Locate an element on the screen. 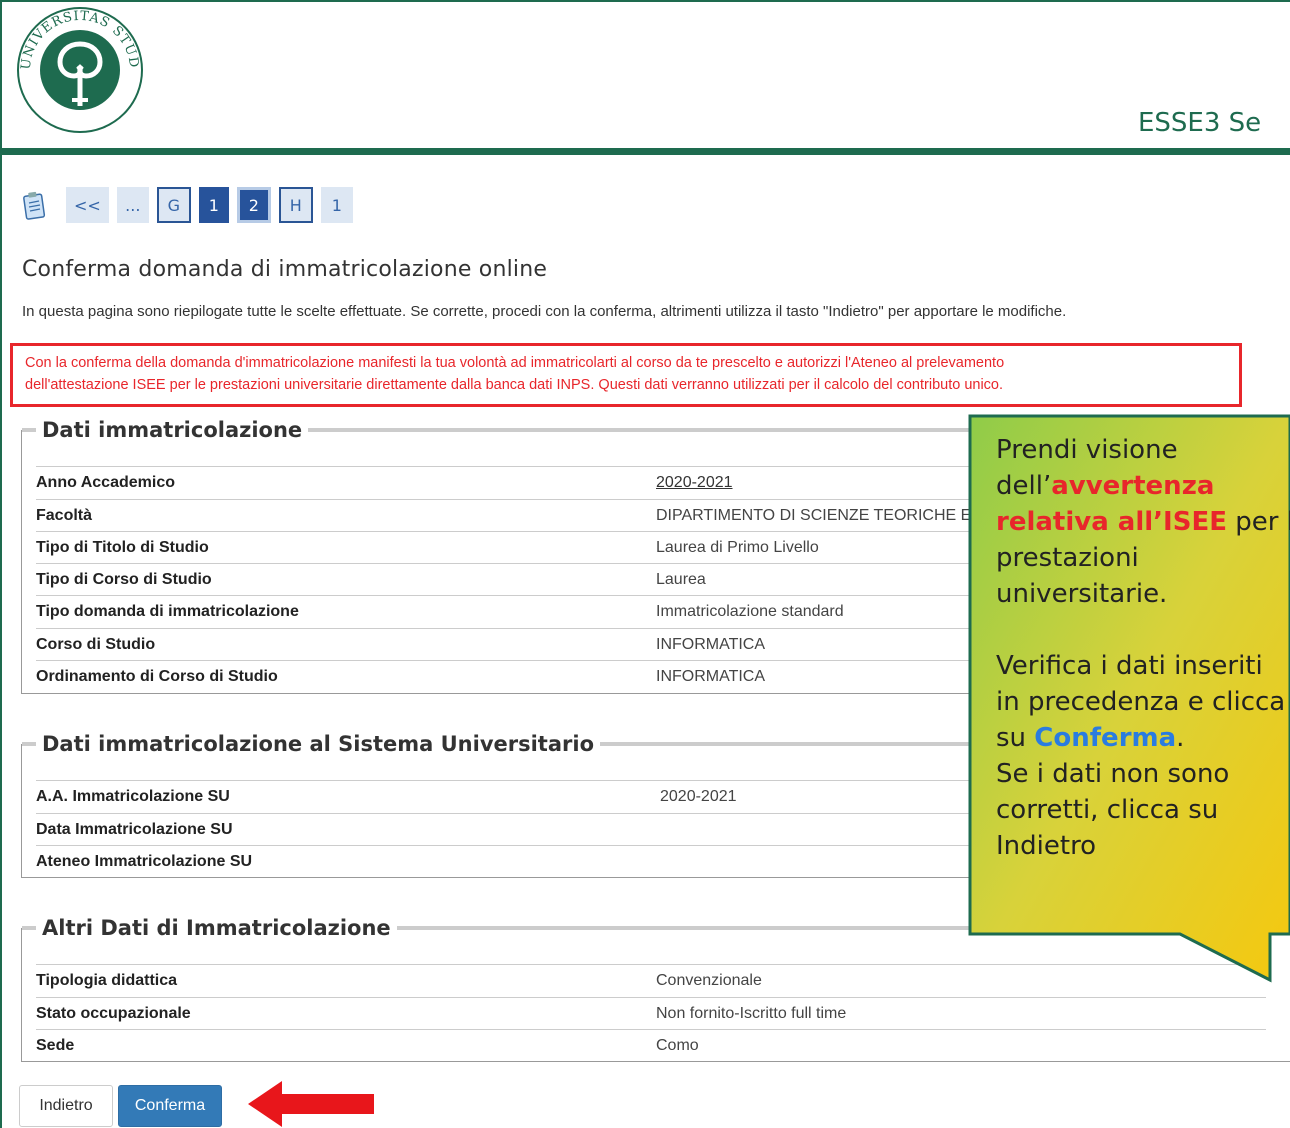 This screenshot has height=1128, width=1290. row-value: DIPARTIMENTO DI SCIENZE TEORICHE E is located at coordinates (814, 515).